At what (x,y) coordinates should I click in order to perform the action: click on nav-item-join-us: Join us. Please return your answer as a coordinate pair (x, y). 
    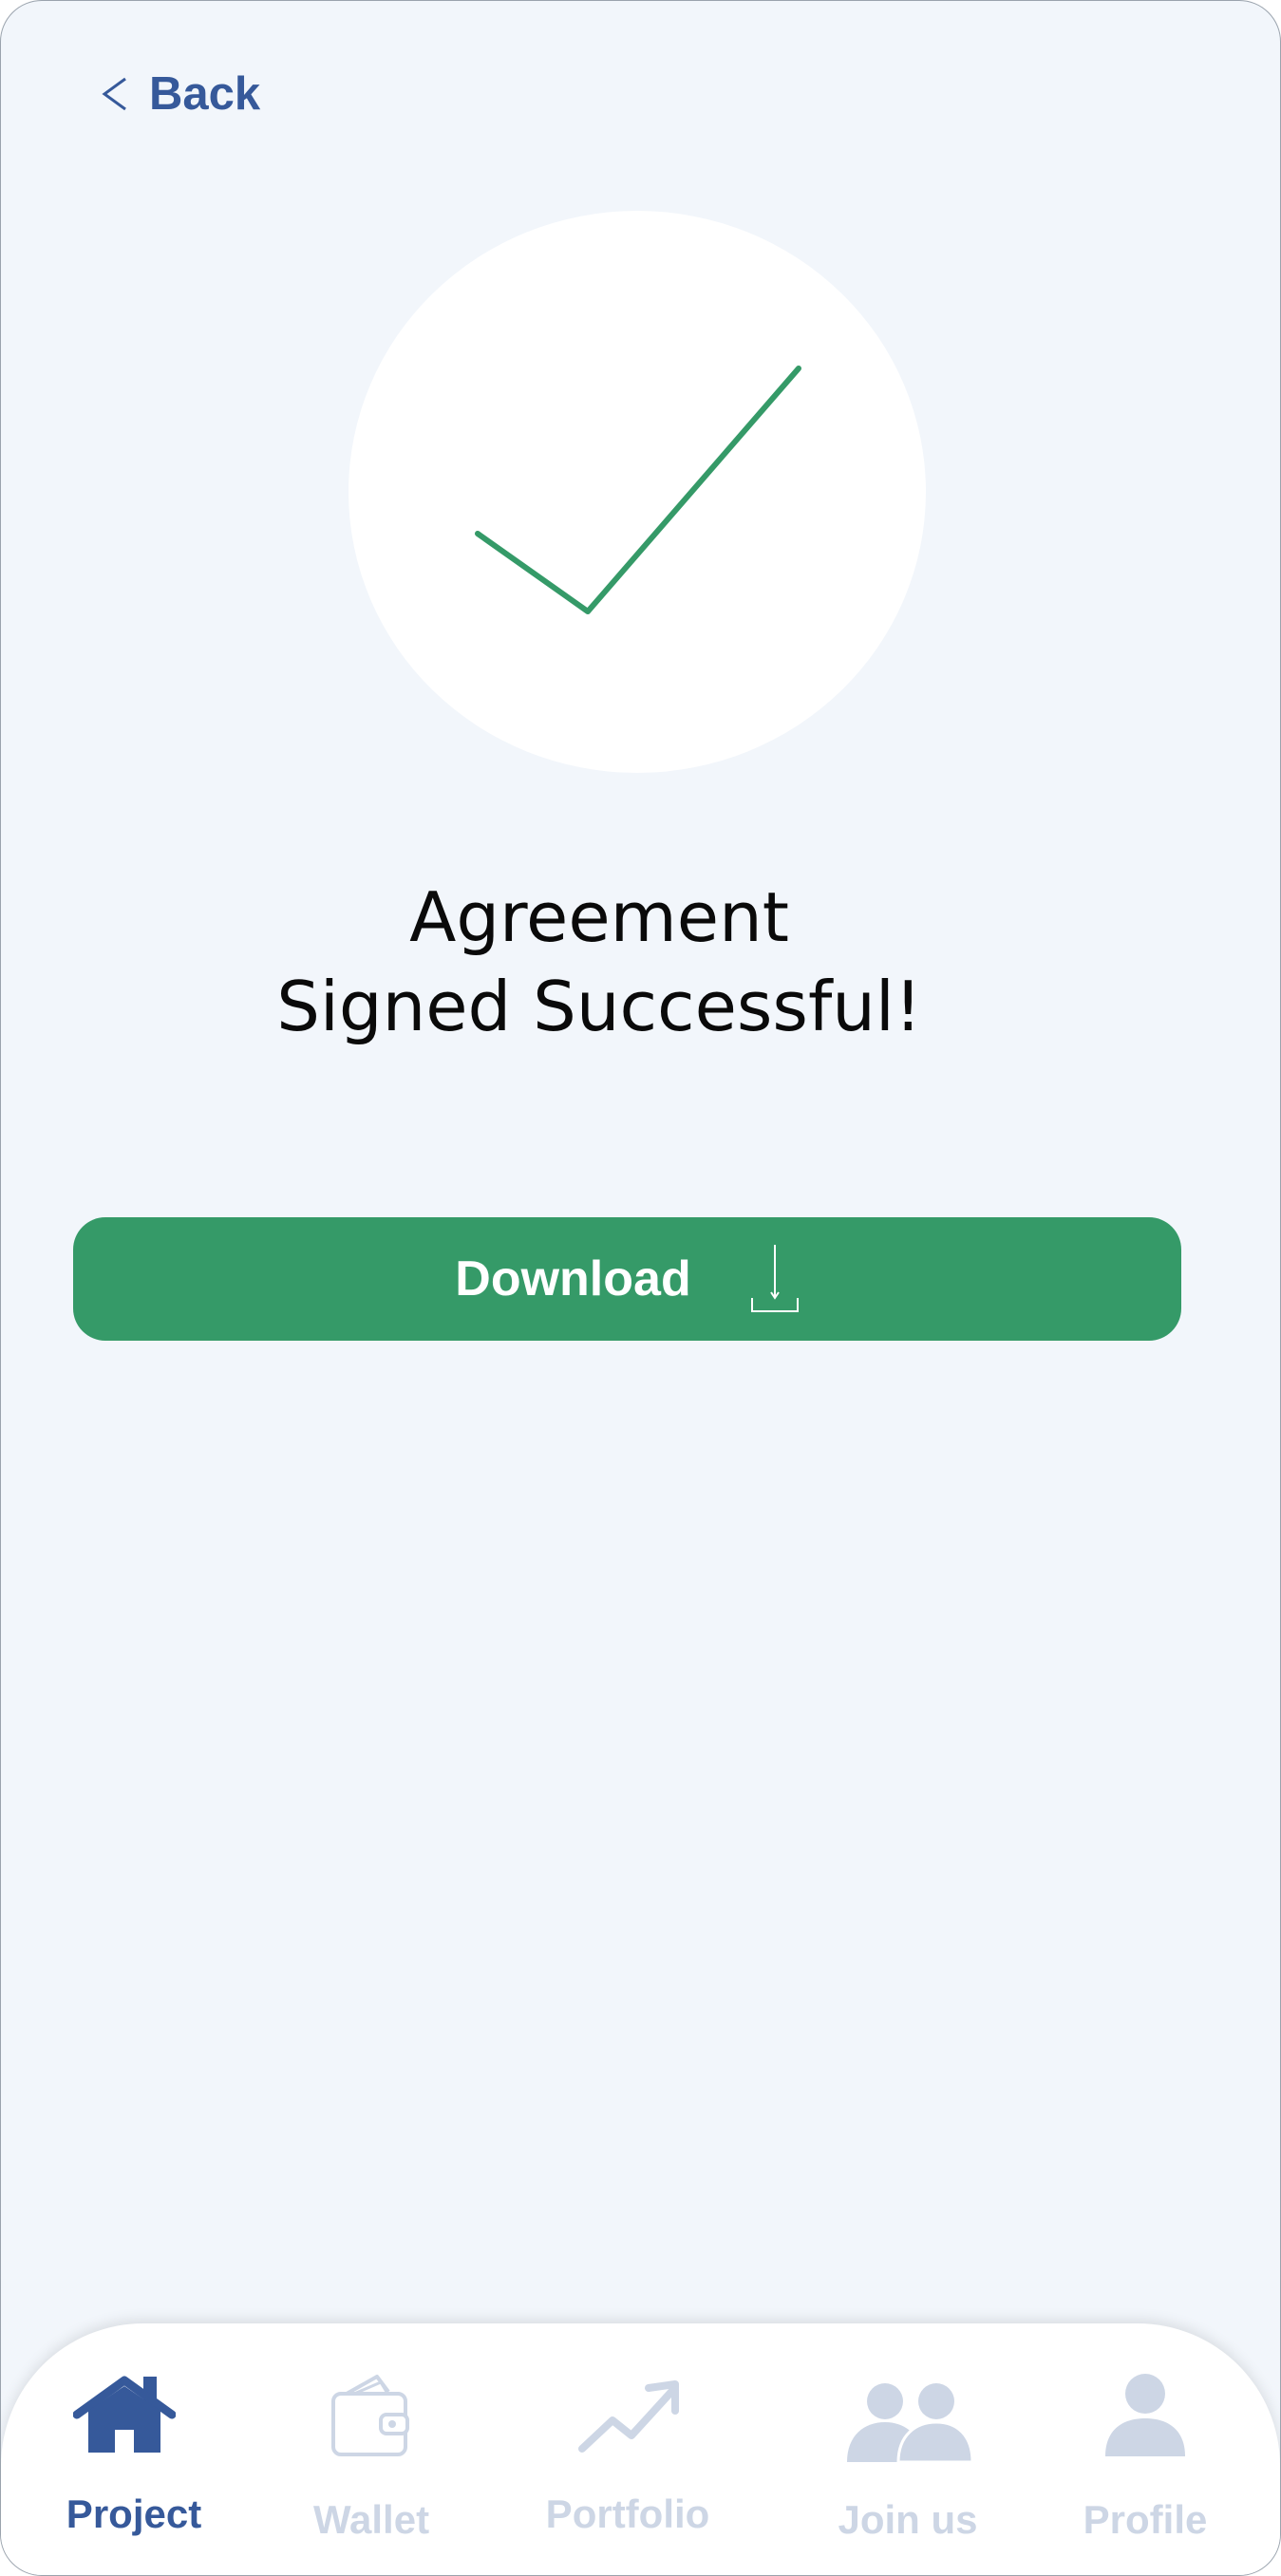
    Looking at the image, I should click on (908, 2449).